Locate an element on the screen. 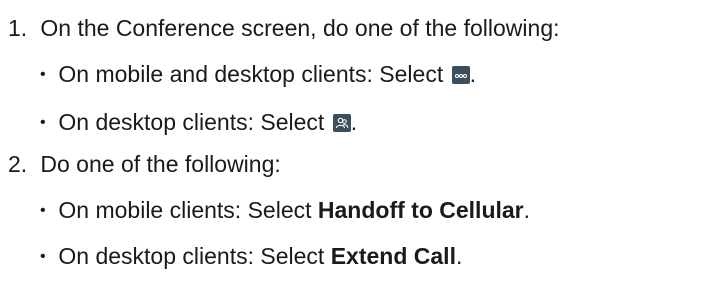 The width and height of the screenshot is (710, 298). ui-label-handoff-to-cellular: Handoff to Cellular is located at coordinates (420, 210).